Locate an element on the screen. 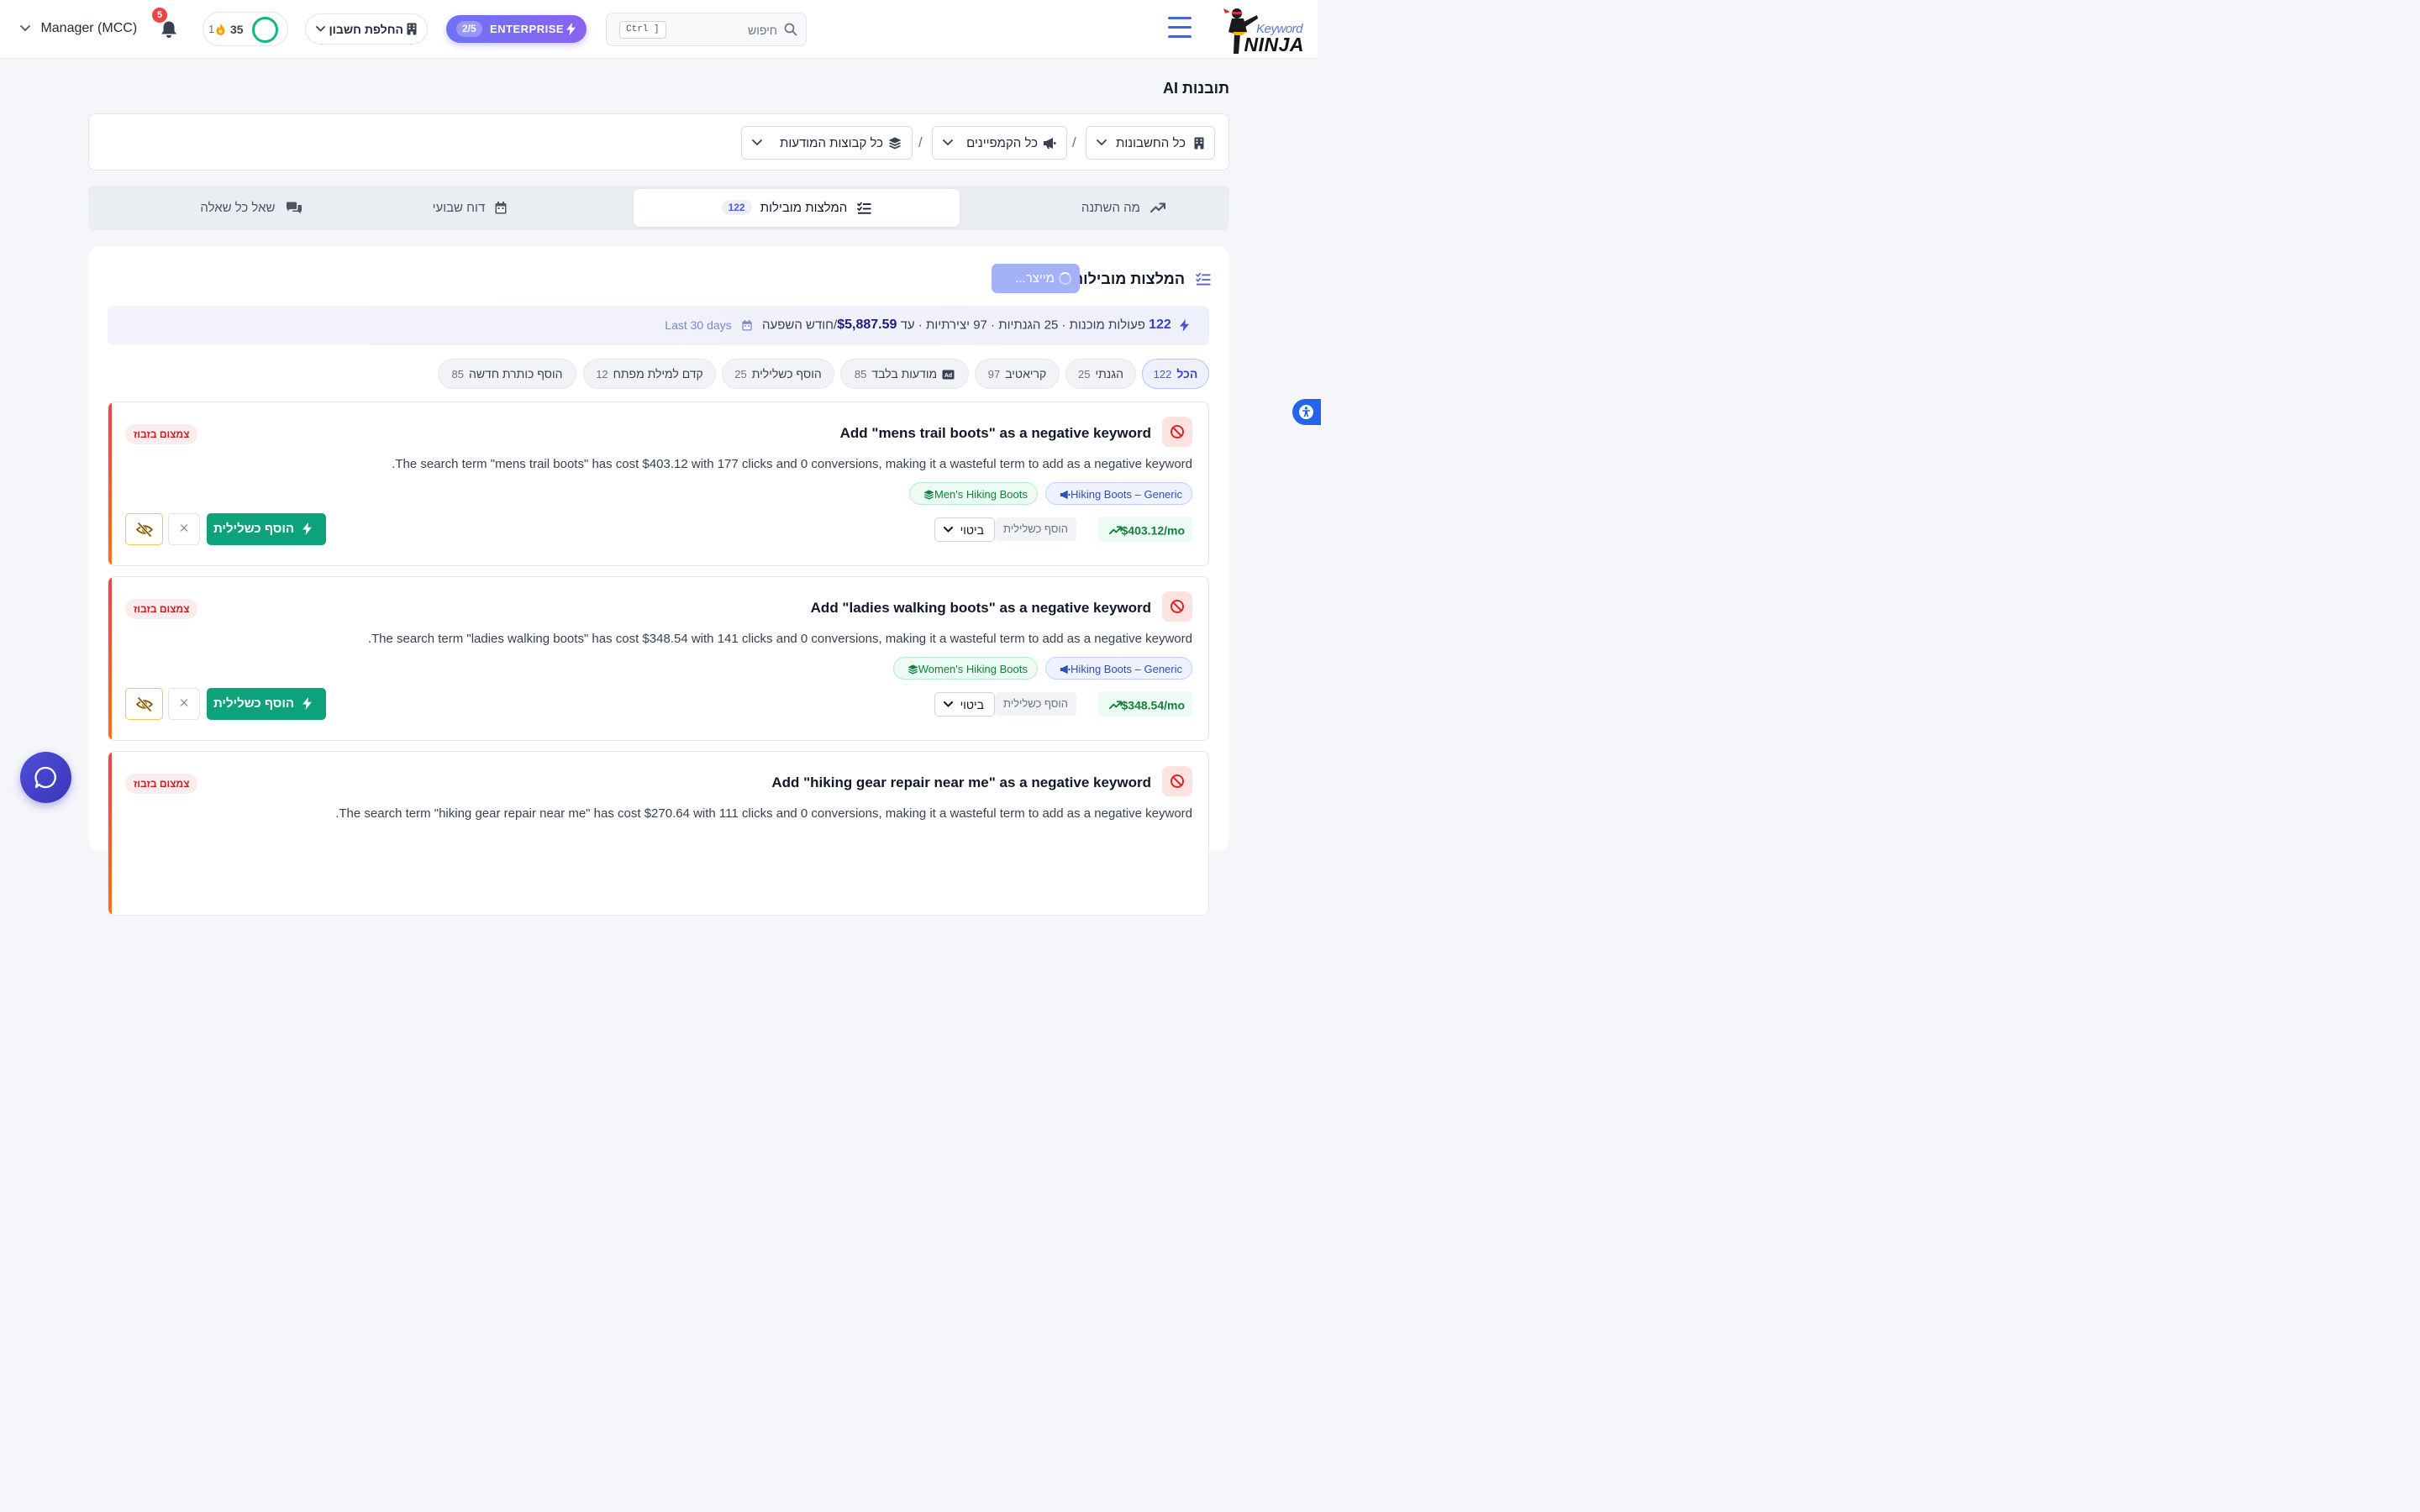 The height and width of the screenshot is (1512, 2420). ad-group-tag-label: Men's Hiking Boots is located at coordinates (981, 494).